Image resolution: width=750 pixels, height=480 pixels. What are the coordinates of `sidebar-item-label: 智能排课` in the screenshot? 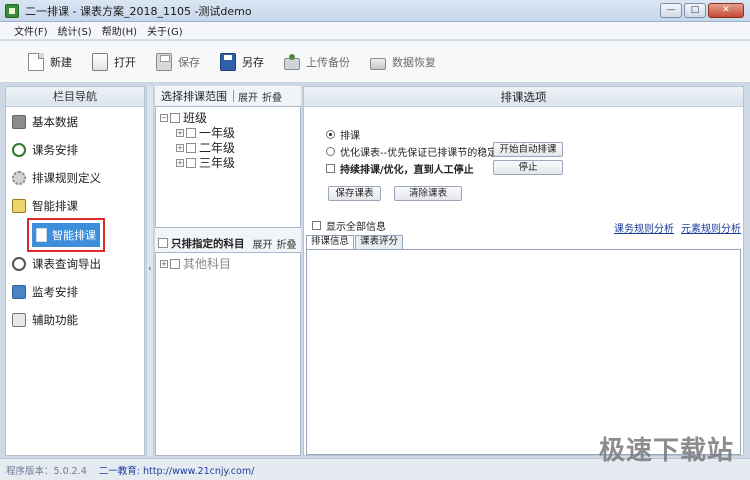 It's located at (55, 206).